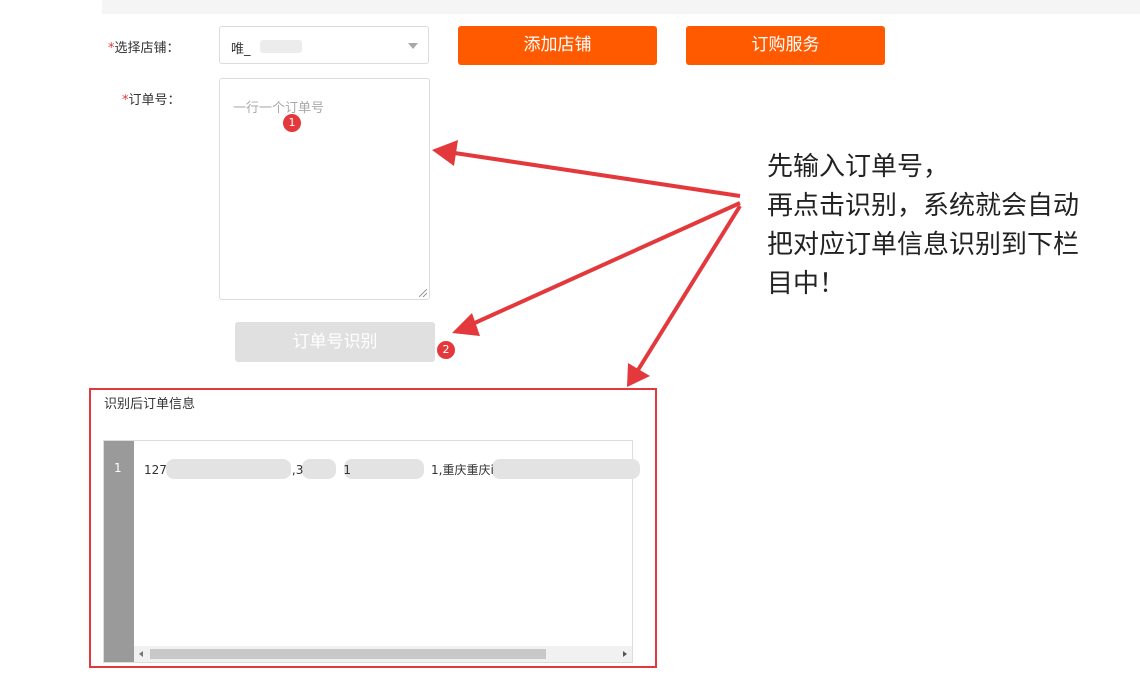 The width and height of the screenshot is (1140, 674). What do you see at coordinates (923, 206) in the screenshot?
I see `annotation-line: 再点击识别，系统就会自动` at bounding box center [923, 206].